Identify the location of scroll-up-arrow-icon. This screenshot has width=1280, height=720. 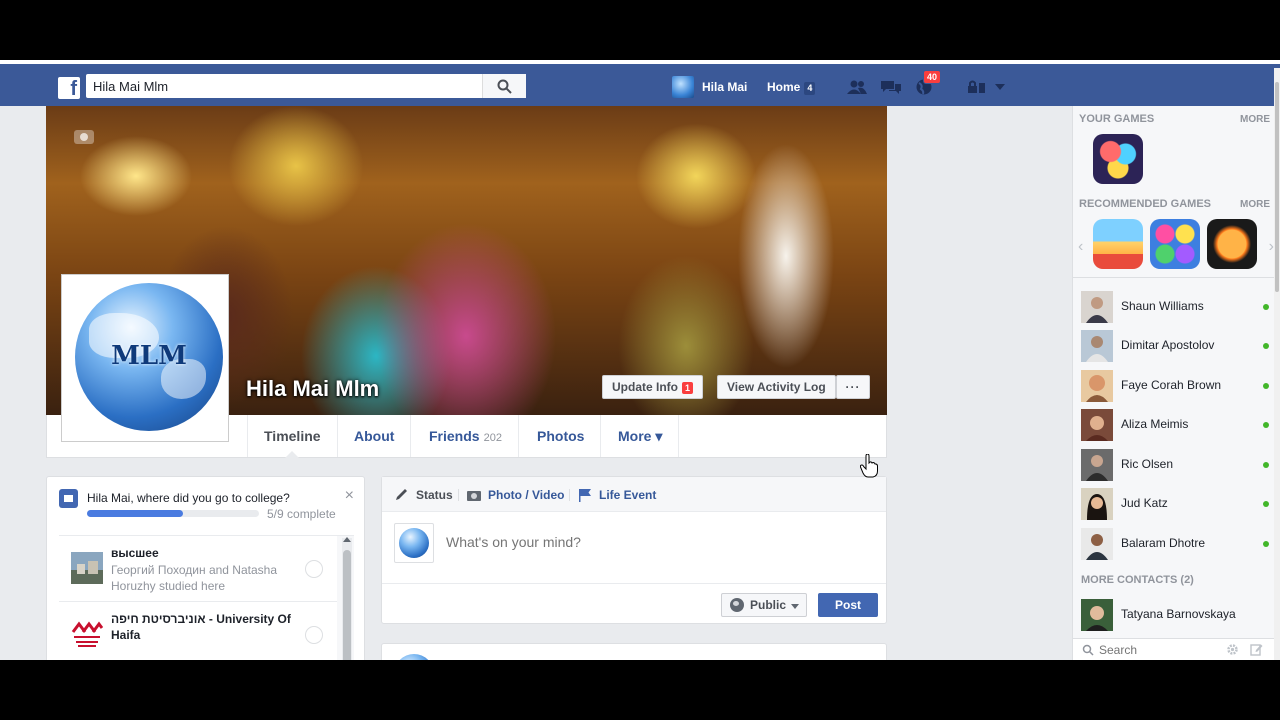
(347, 539).